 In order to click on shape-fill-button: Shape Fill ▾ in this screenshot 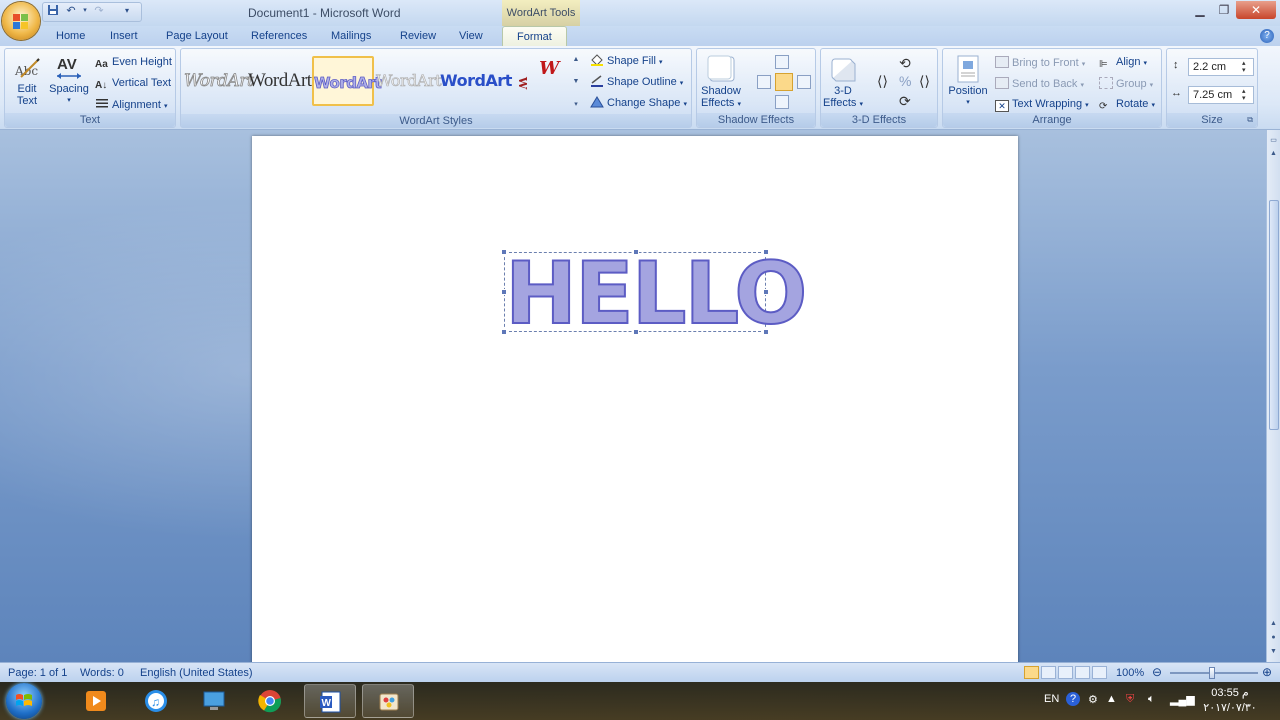, I will do `click(626, 60)`.